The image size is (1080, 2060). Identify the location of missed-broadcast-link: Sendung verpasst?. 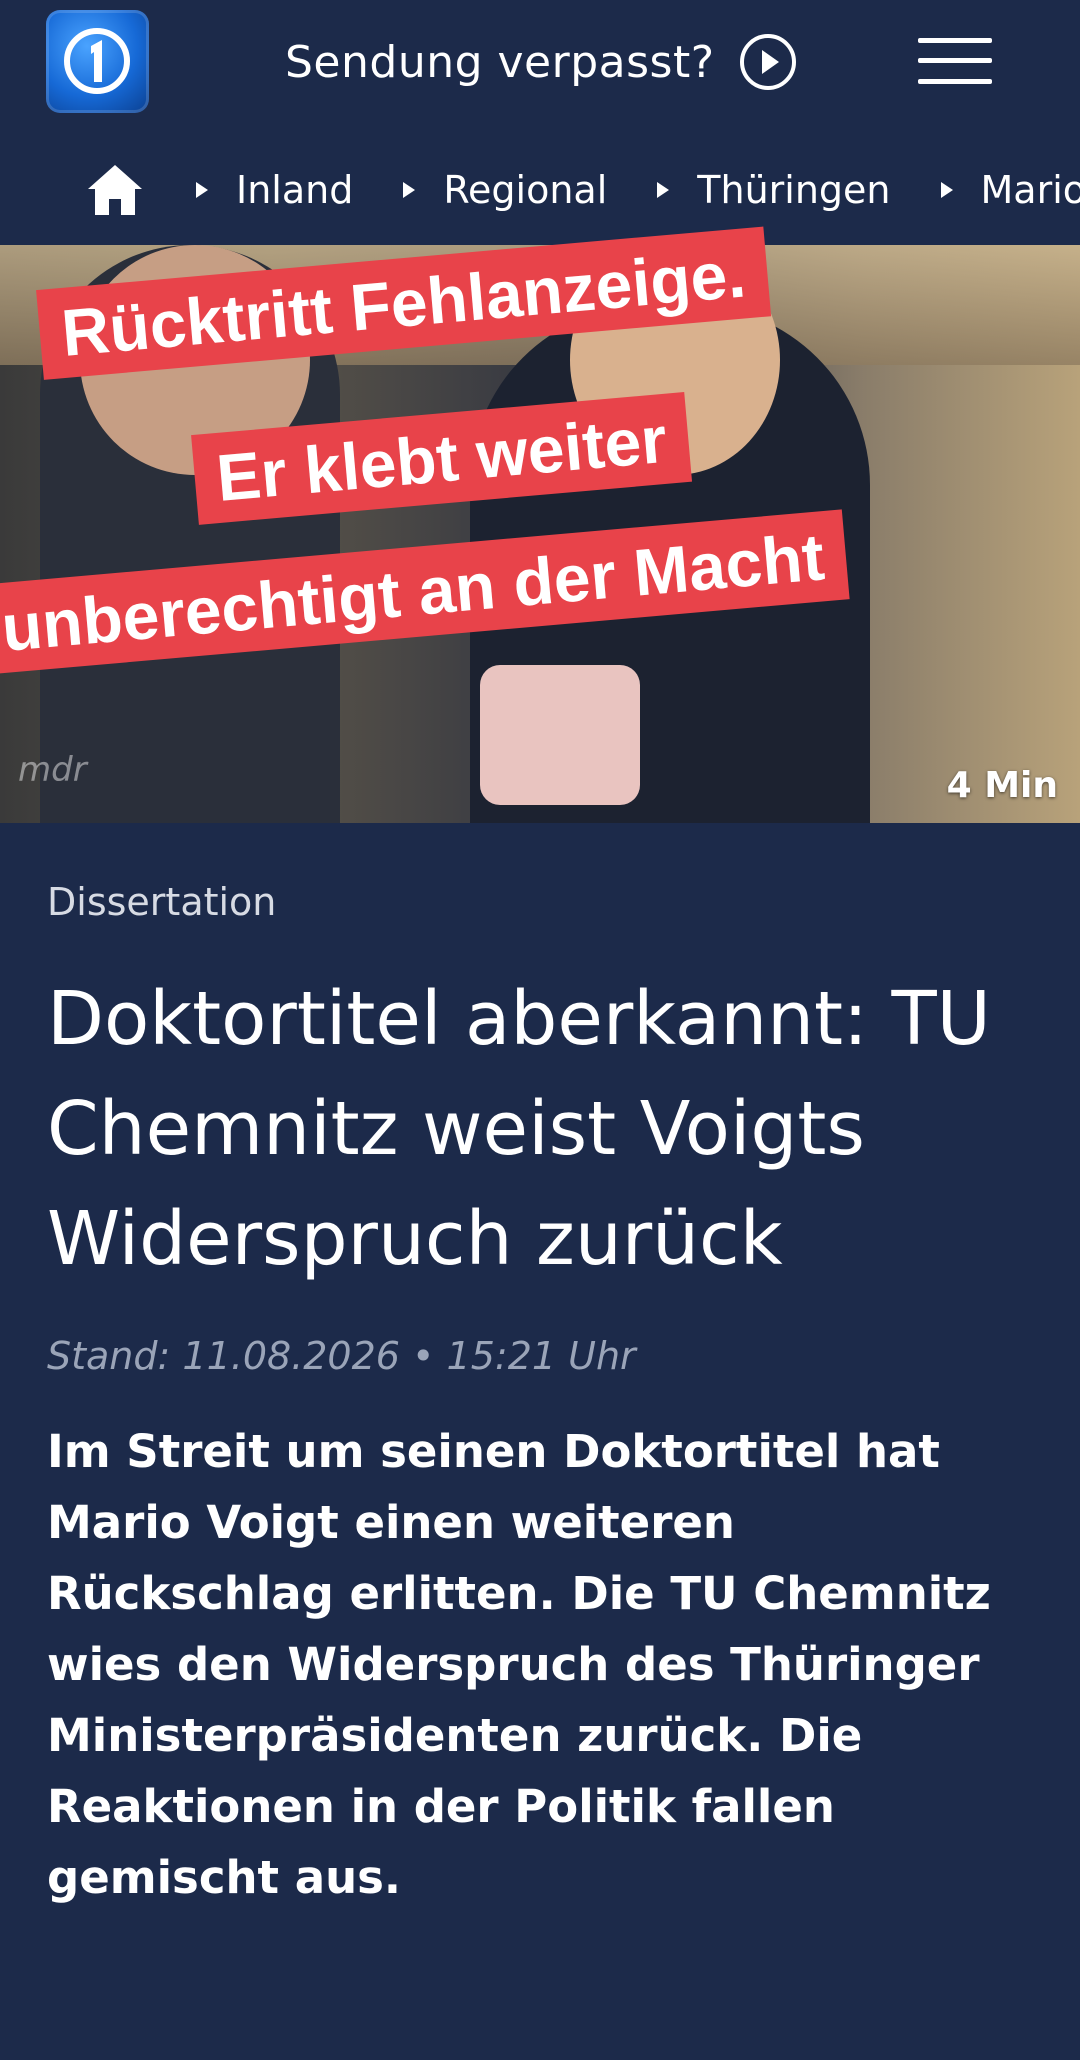
(541, 62).